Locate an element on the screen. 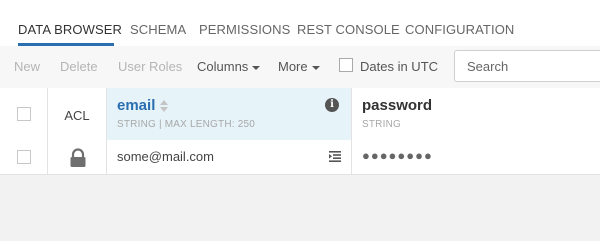  sort-icon is located at coordinates (164, 106).